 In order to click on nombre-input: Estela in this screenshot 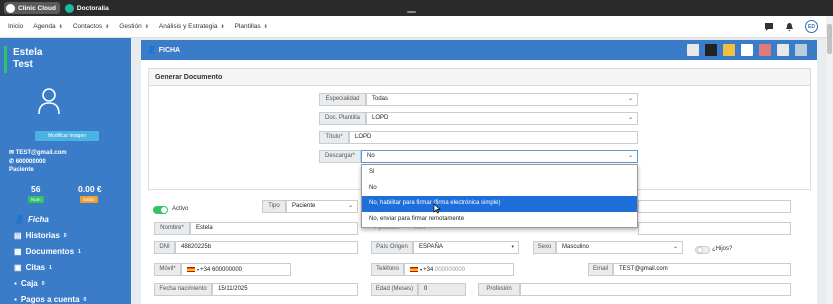, I will do `click(274, 228)`.